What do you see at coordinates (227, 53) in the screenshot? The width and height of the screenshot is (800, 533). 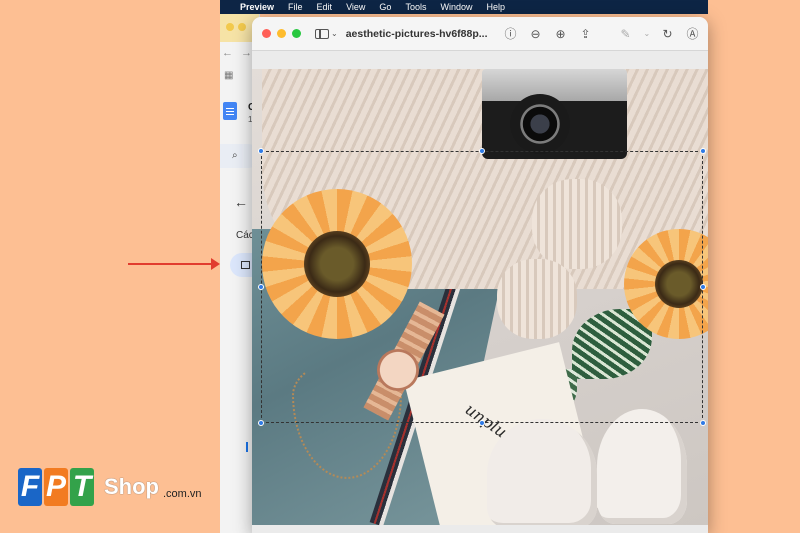 I see `back-icon: ←` at bounding box center [227, 53].